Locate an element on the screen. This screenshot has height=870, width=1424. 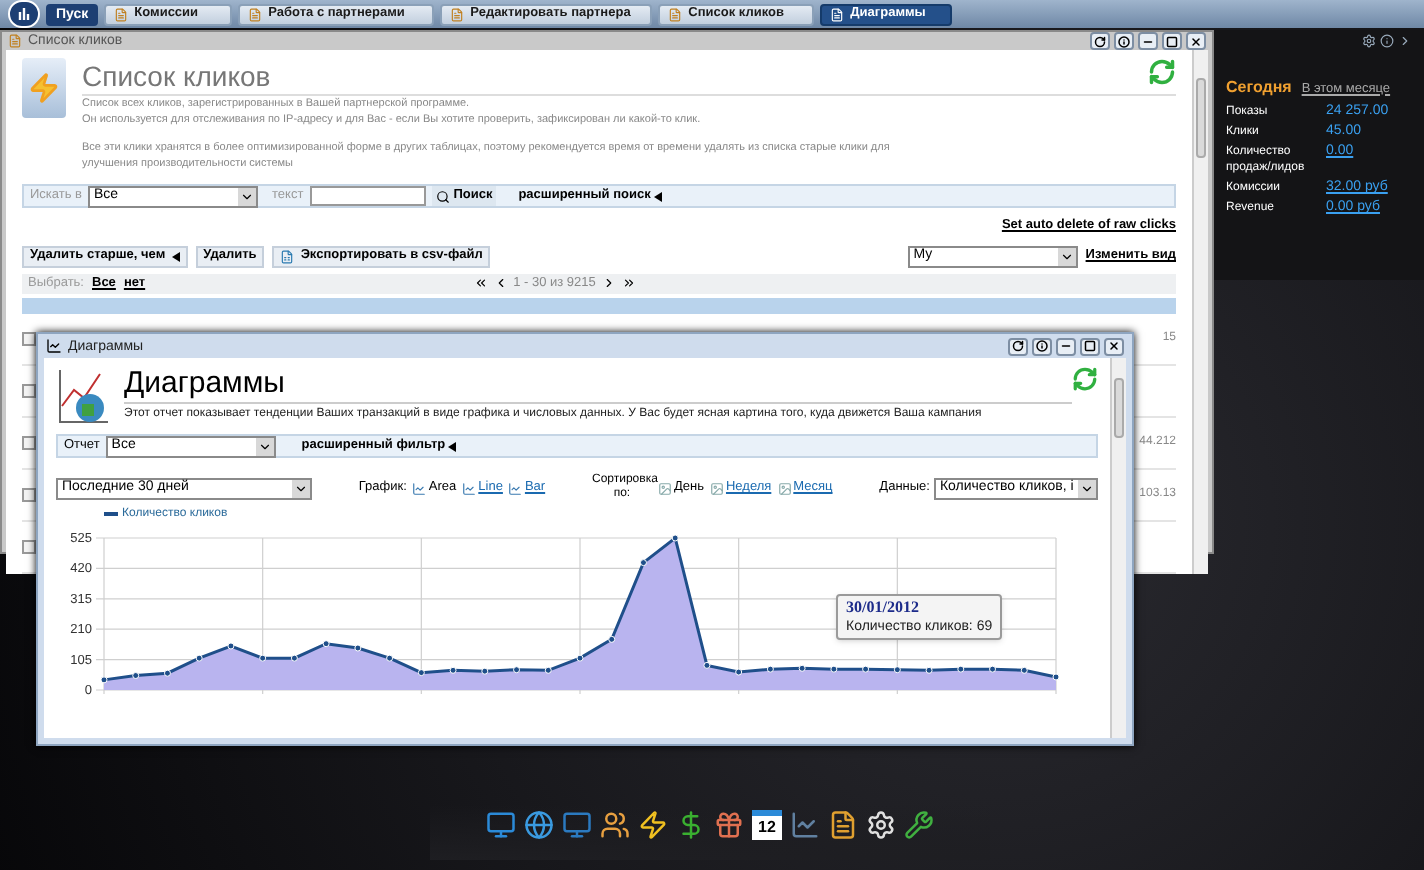
gears-icon is located at coordinates (881, 825).